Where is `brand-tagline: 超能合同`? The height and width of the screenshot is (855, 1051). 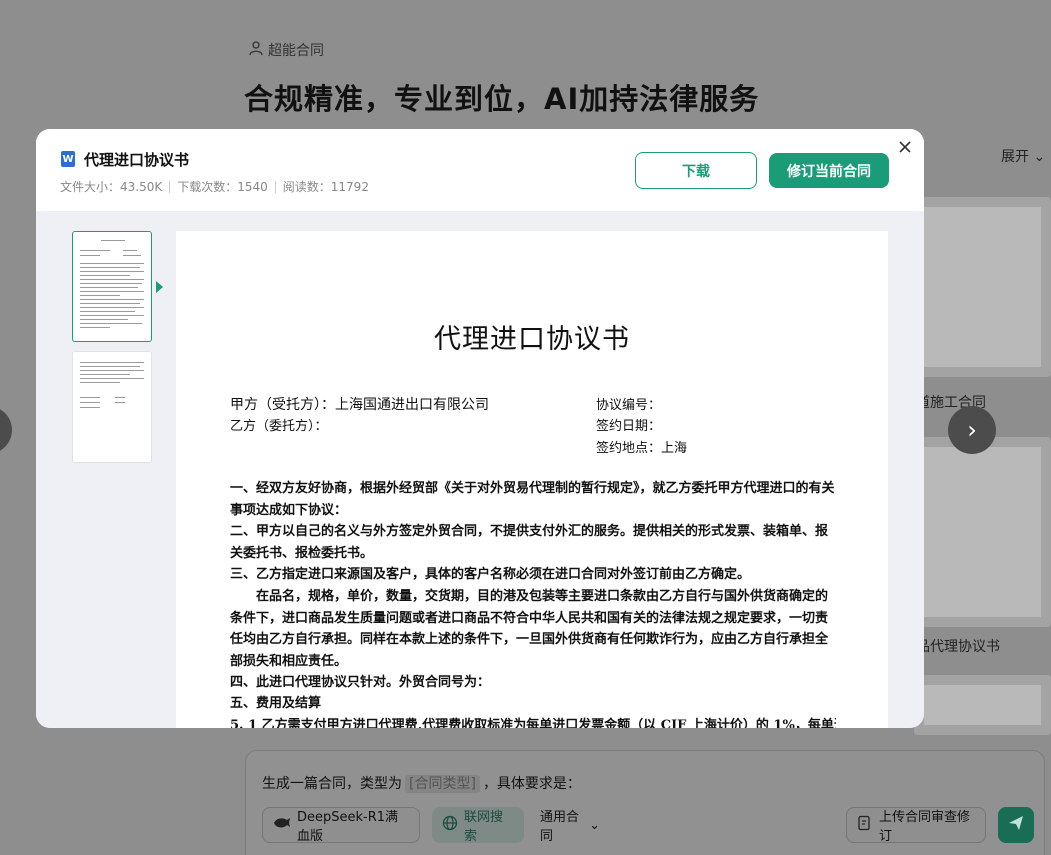 brand-tagline: 超能合同 is located at coordinates (286, 50).